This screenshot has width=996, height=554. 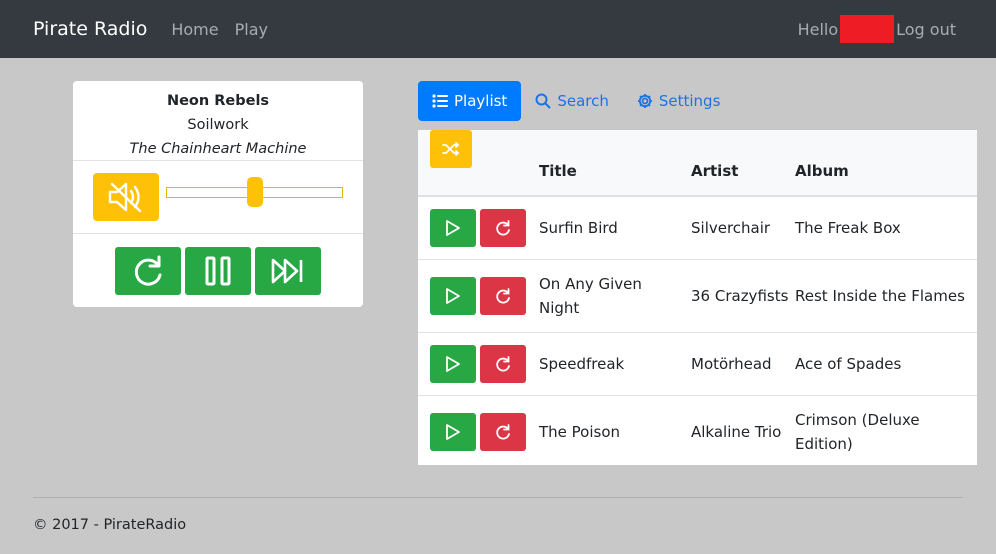 I want to click on now-playing-artist: Soilwork, so click(x=218, y=125).